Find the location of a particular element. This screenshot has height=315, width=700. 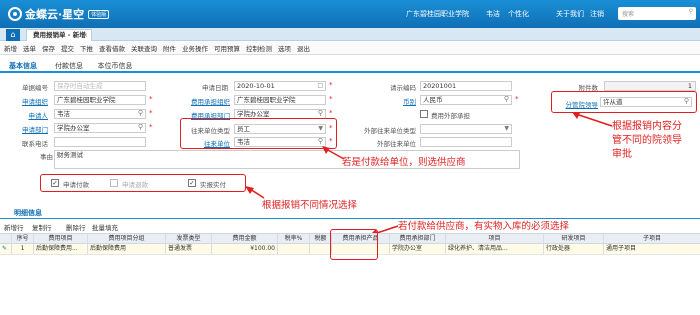

applicant-field: 韦洁 ⚲ is located at coordinates (100, 114).